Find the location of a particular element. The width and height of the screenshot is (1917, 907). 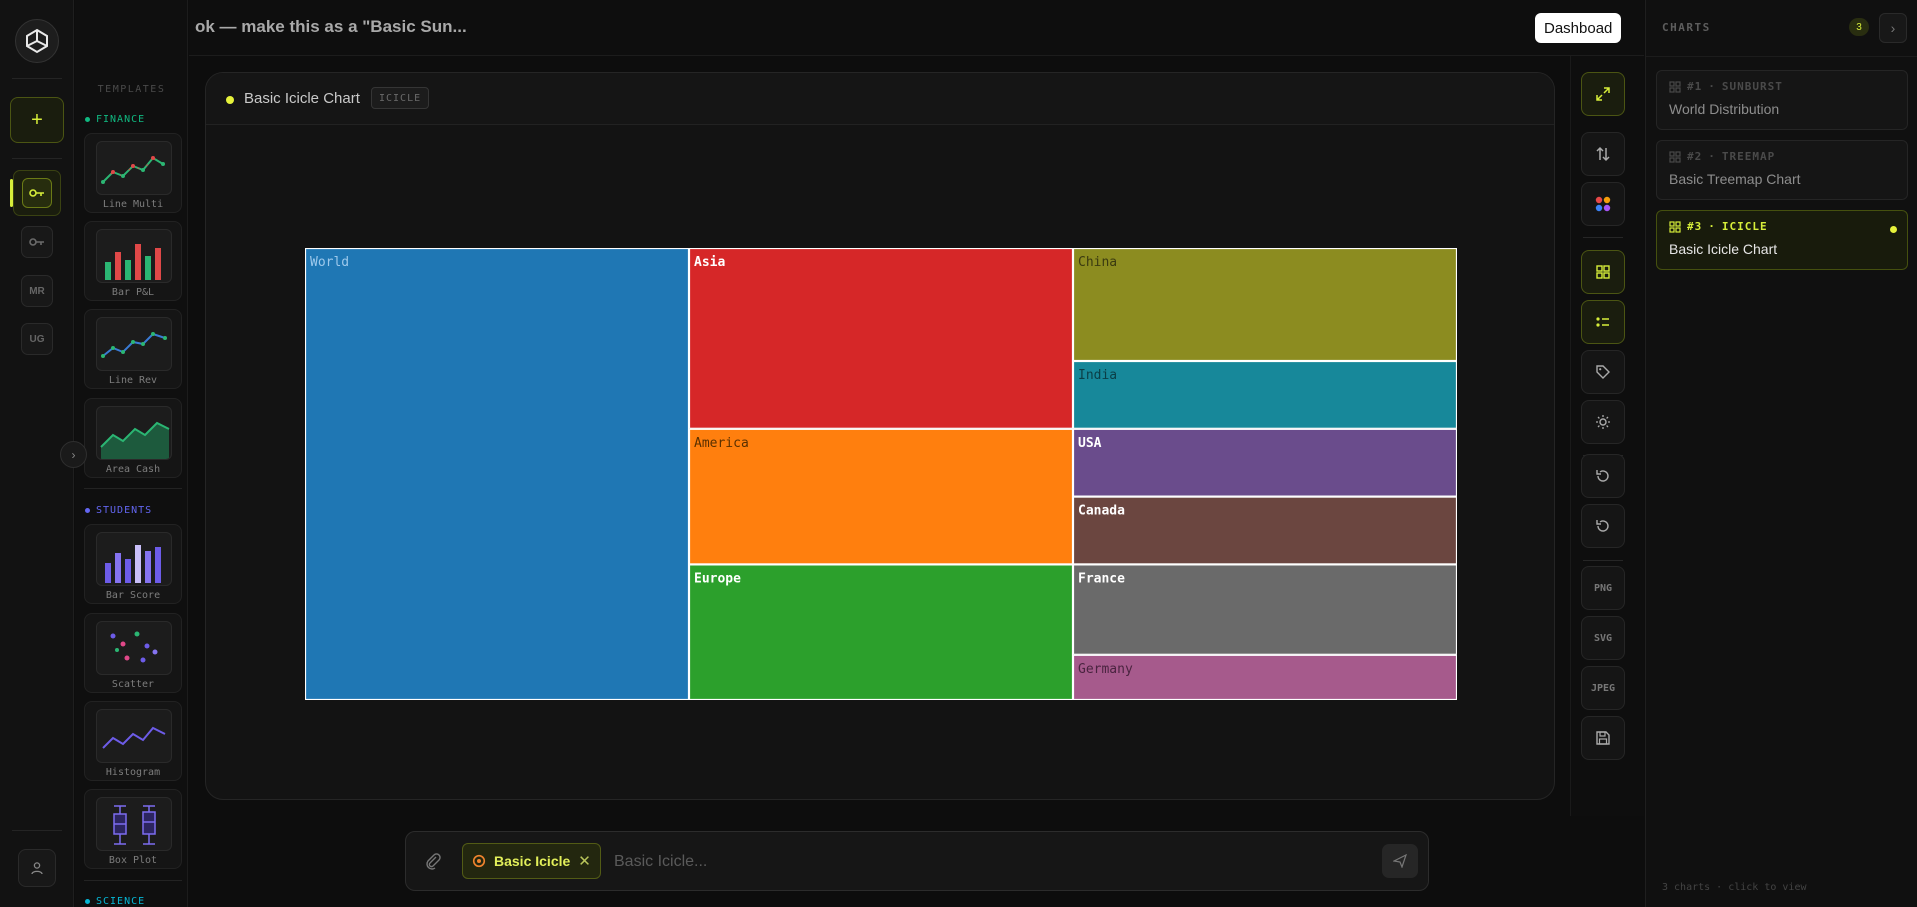

labels-toggle-button is located at coordinates (1603, 372).